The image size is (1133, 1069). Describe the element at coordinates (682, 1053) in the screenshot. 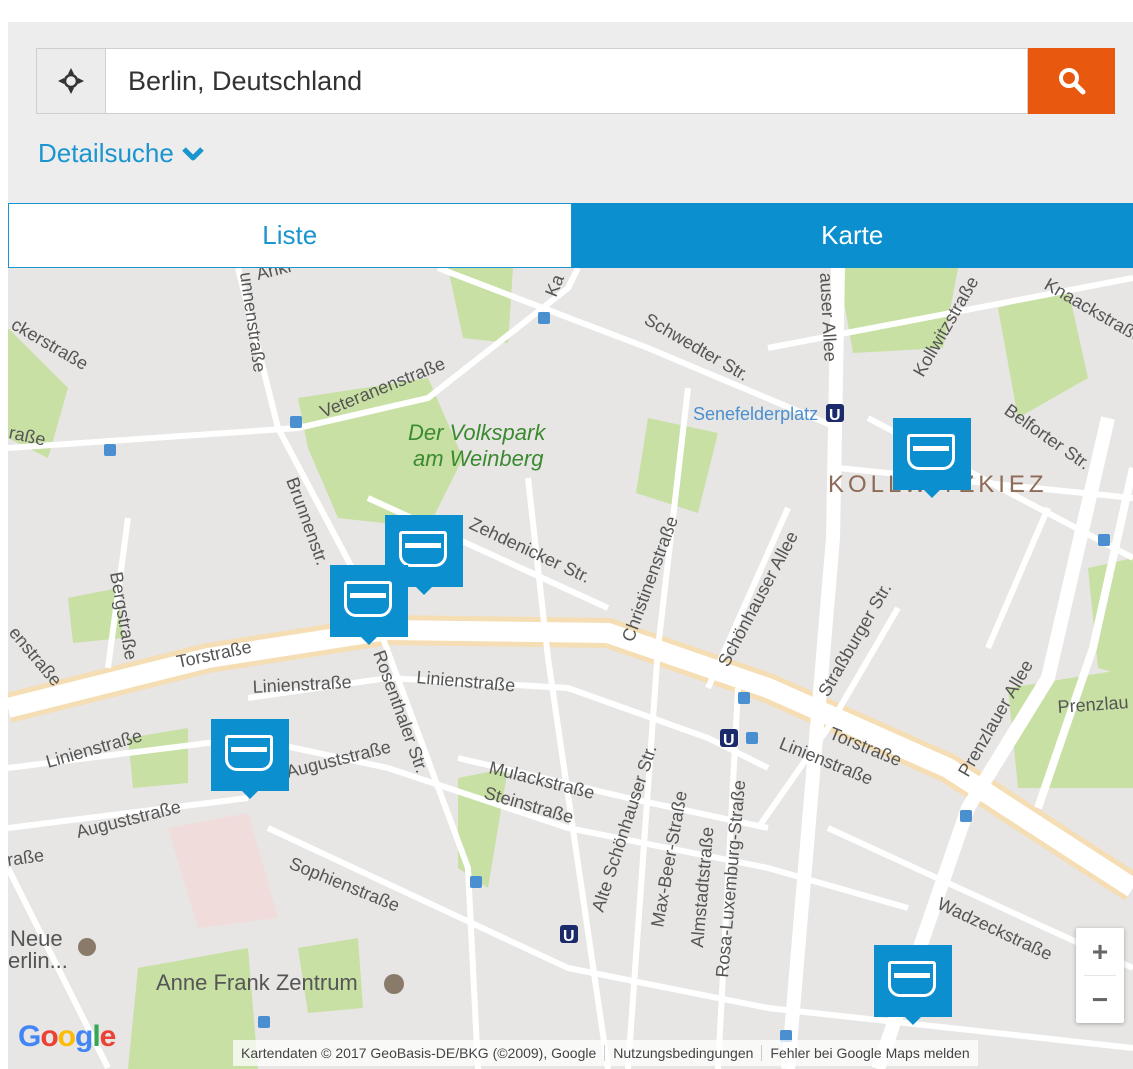

I see `terms-link: Nutzungsbedingungen` at that location.